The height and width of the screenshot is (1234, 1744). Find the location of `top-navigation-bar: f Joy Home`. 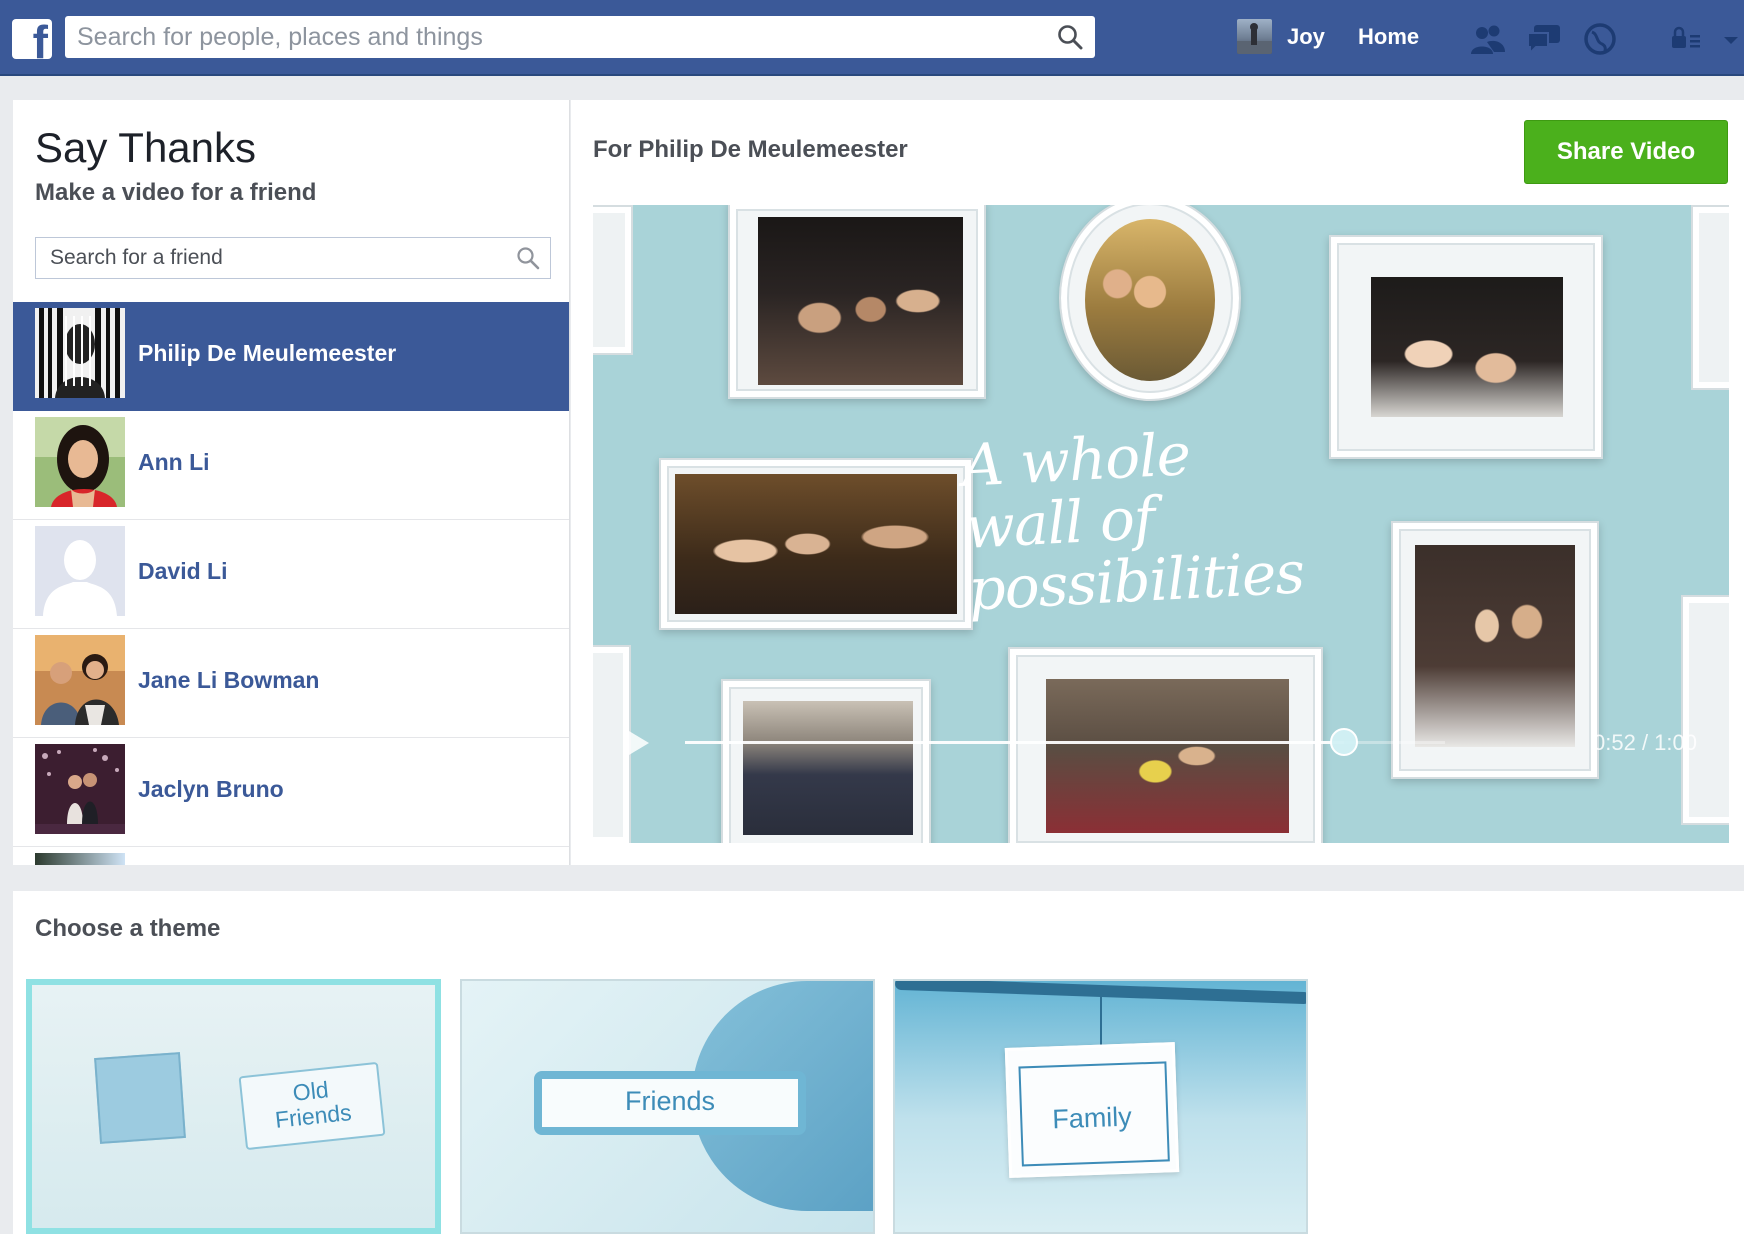

top-navigation-bar: f Joy Home is located at coordinates (872, 38).